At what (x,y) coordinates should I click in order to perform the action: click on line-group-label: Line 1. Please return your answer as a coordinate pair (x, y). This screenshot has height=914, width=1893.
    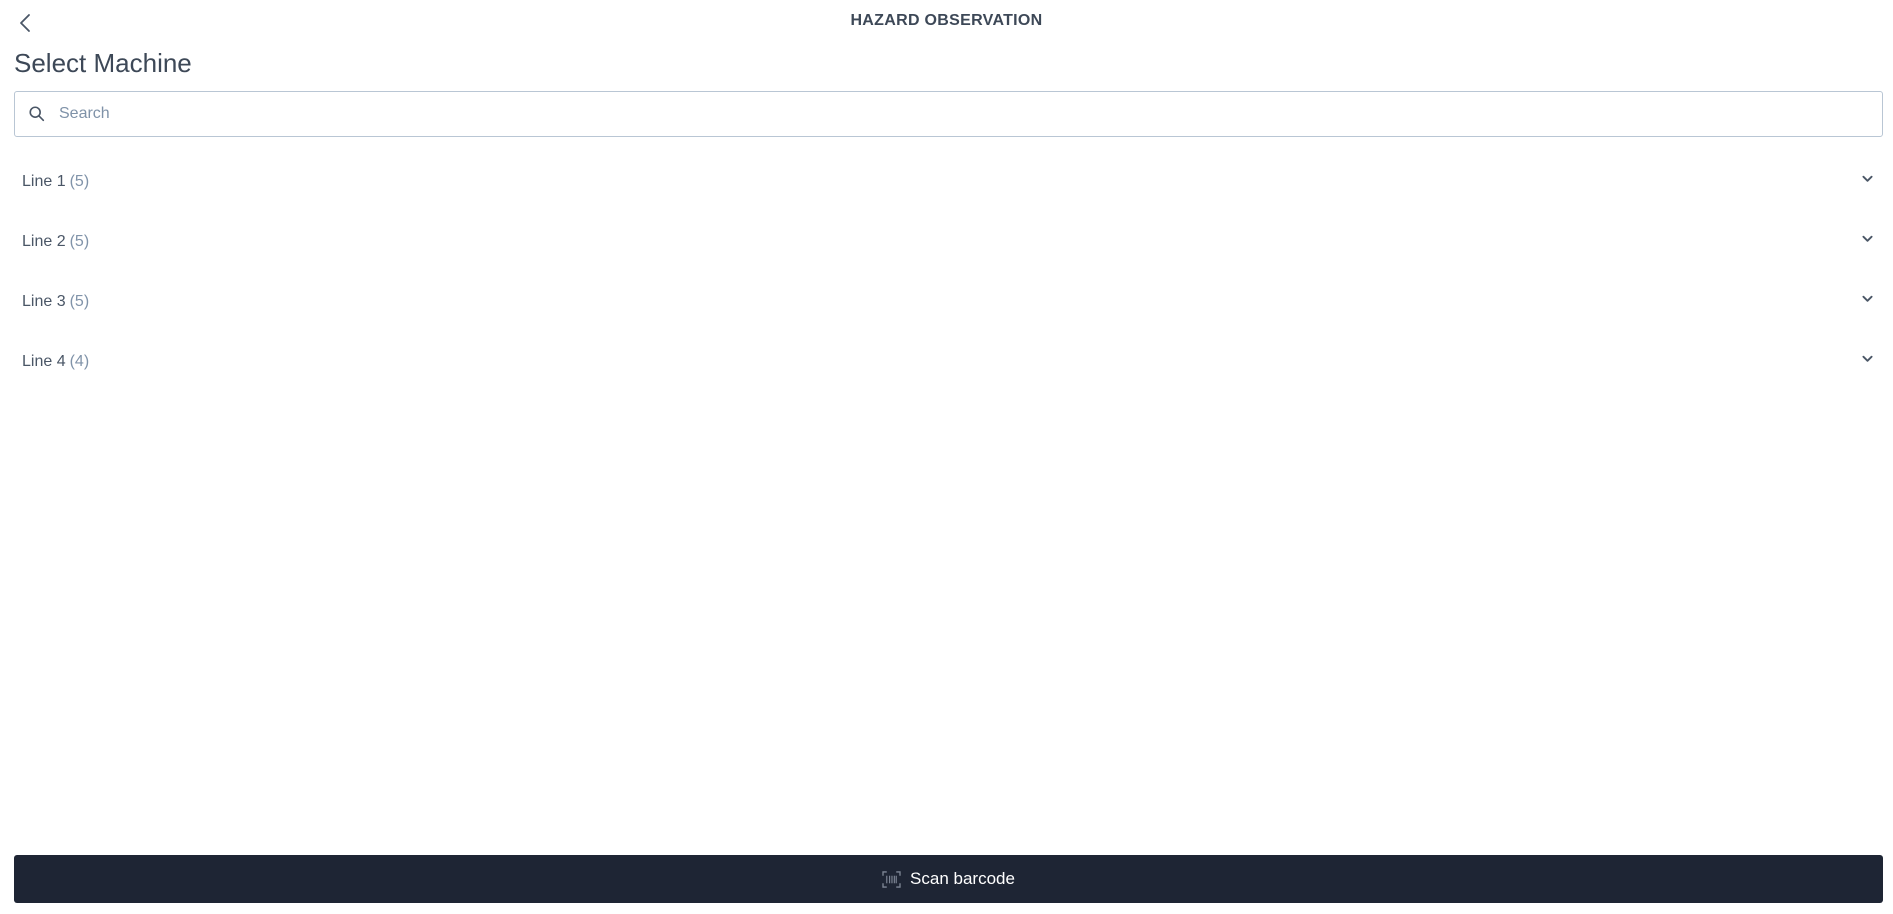
    Looking at the image, I should click on (44, 181).